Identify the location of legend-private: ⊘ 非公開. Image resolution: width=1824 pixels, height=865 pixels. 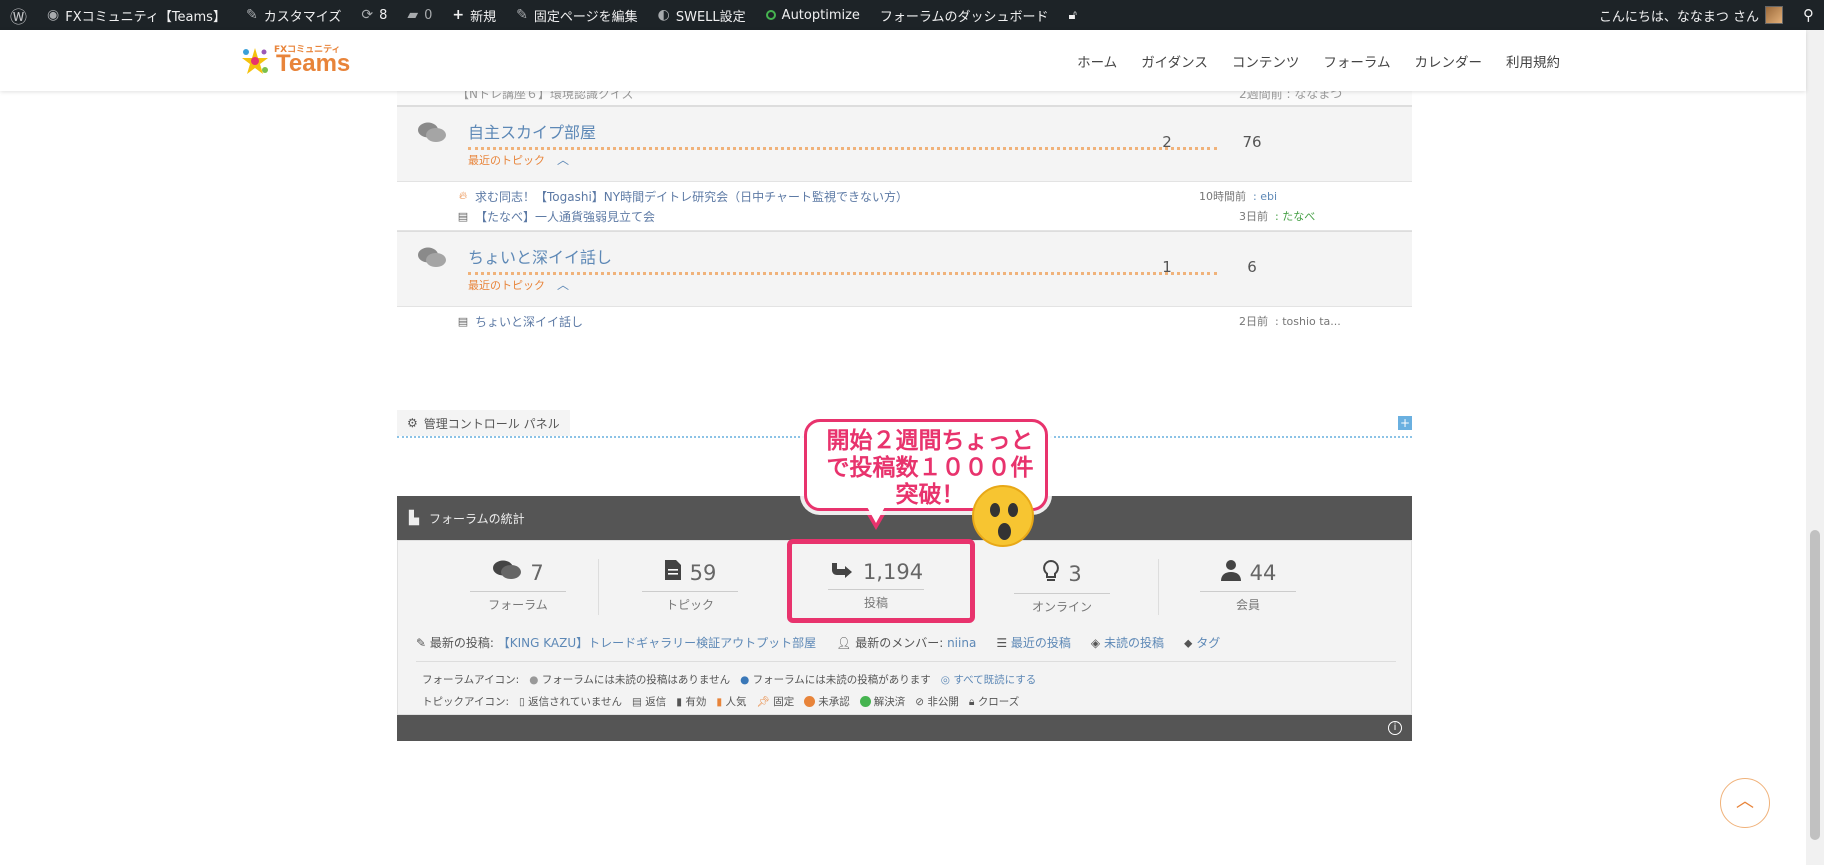
(937, 701).